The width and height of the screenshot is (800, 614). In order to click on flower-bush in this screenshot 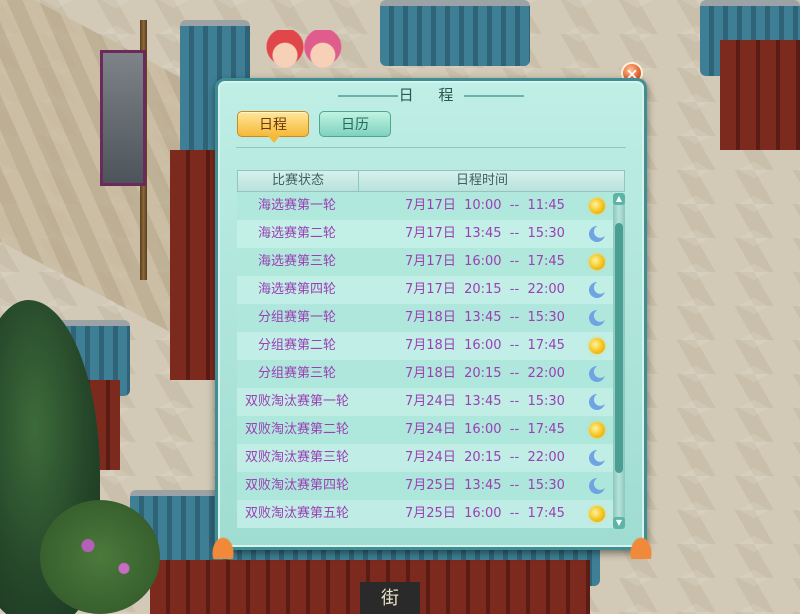, I will do `click(100, 557)`.